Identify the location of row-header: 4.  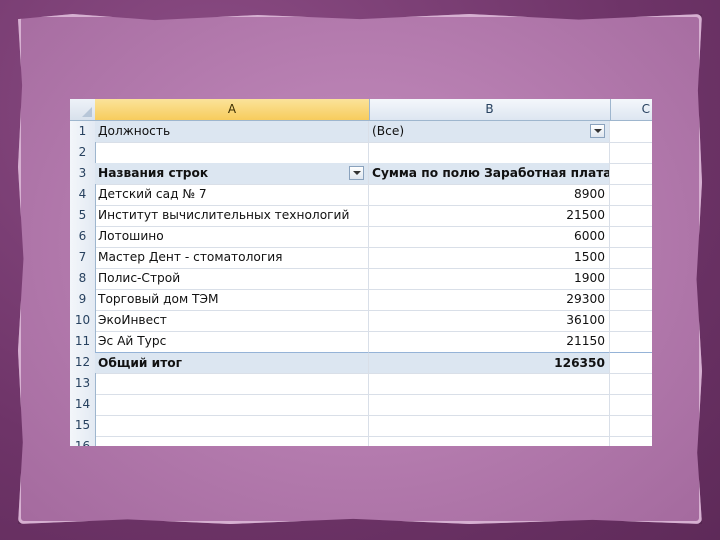
(83, 194).